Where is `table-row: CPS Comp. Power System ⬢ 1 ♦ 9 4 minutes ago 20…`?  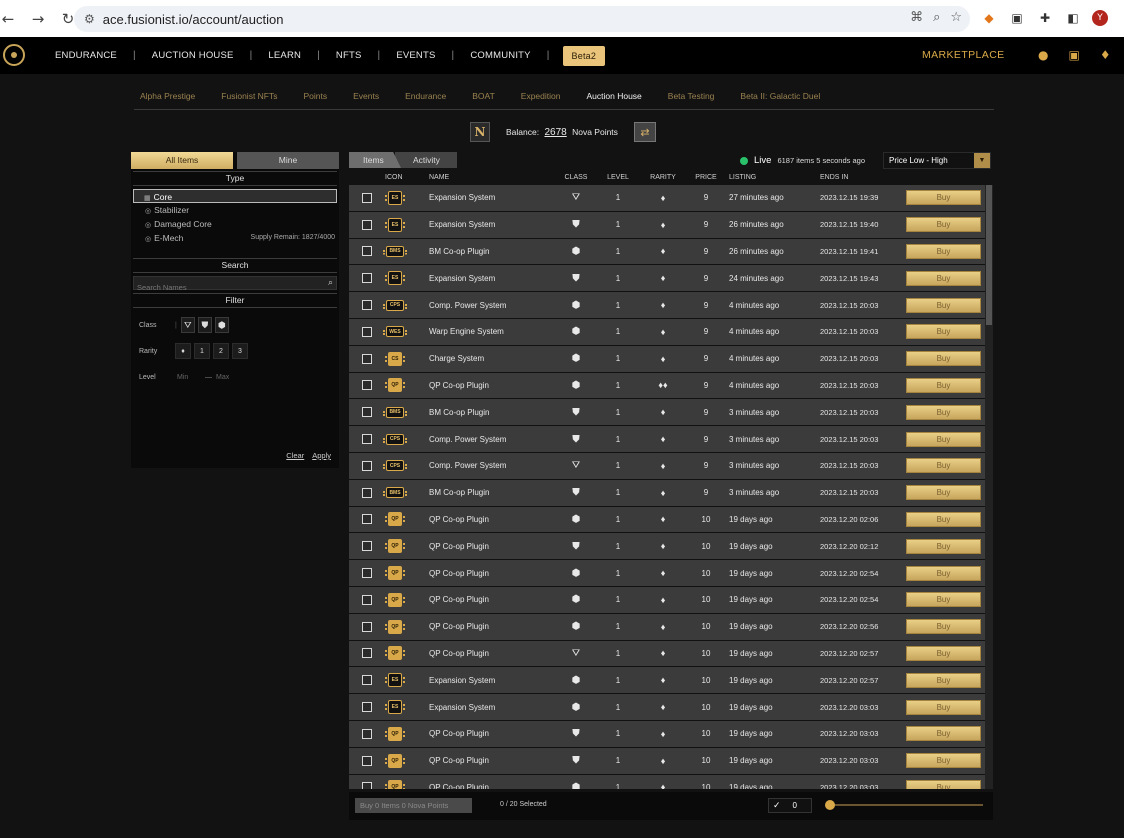 table-row: CPS Comp. Power System ⬢ 1 ♦ 9 4 minutes ago 20… is located at coordinates (667, 305).